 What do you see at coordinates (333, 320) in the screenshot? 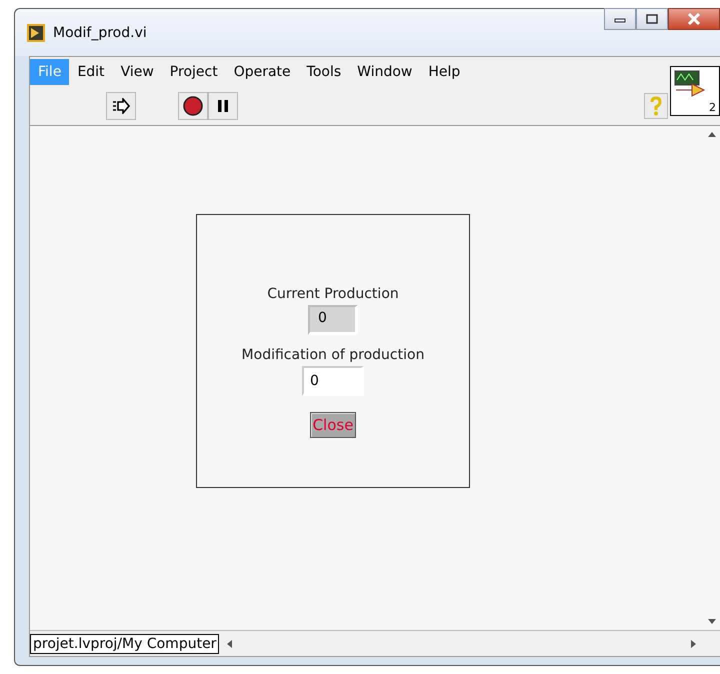
I see `numeric-indicator: 0` at bounding box center [333, 320].